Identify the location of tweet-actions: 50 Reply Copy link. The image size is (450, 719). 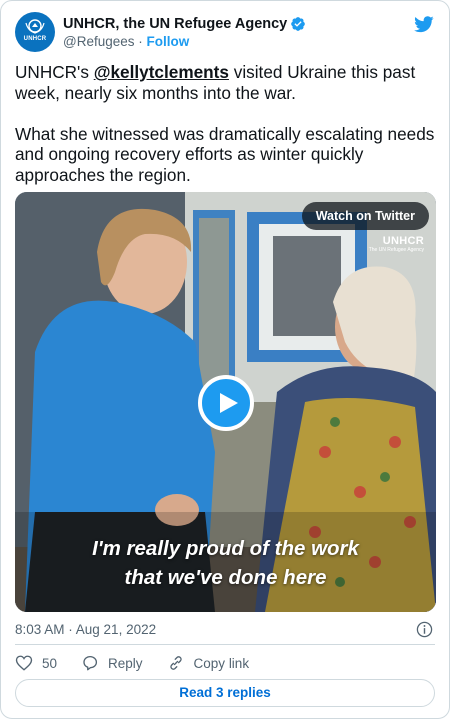
(225, 663).